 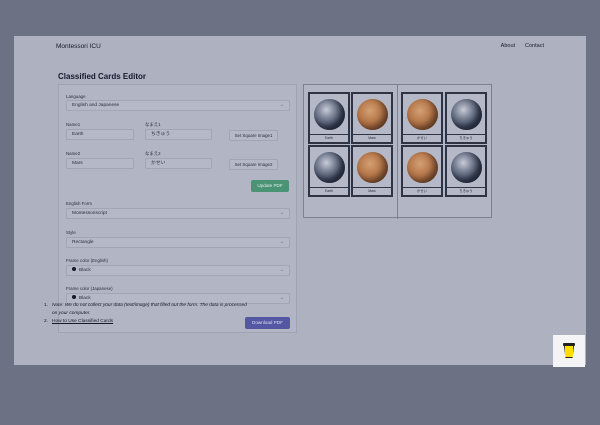 What do you see at coordinates (76, 96) in the screenshot?
I see `language-label: Language` at bounding box center [76, 96].